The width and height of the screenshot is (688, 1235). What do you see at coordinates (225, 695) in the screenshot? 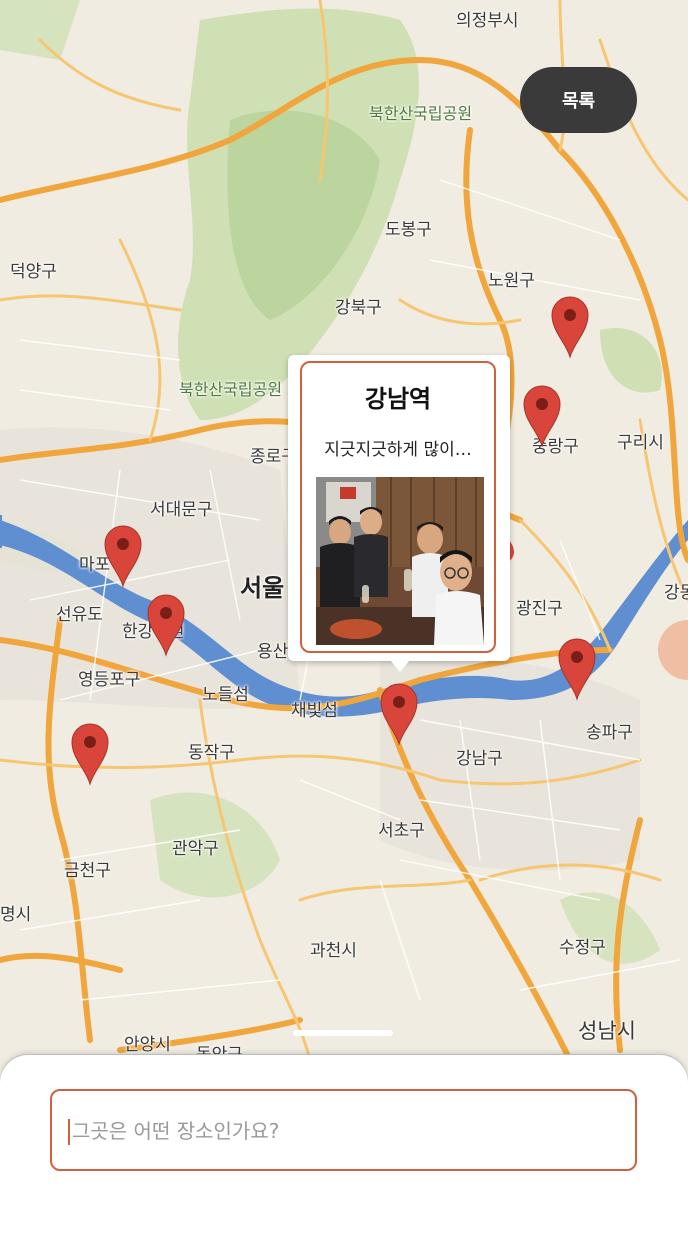
I see `map-label-nodeulseom: 노들섬` at bounding box center [225, 695].